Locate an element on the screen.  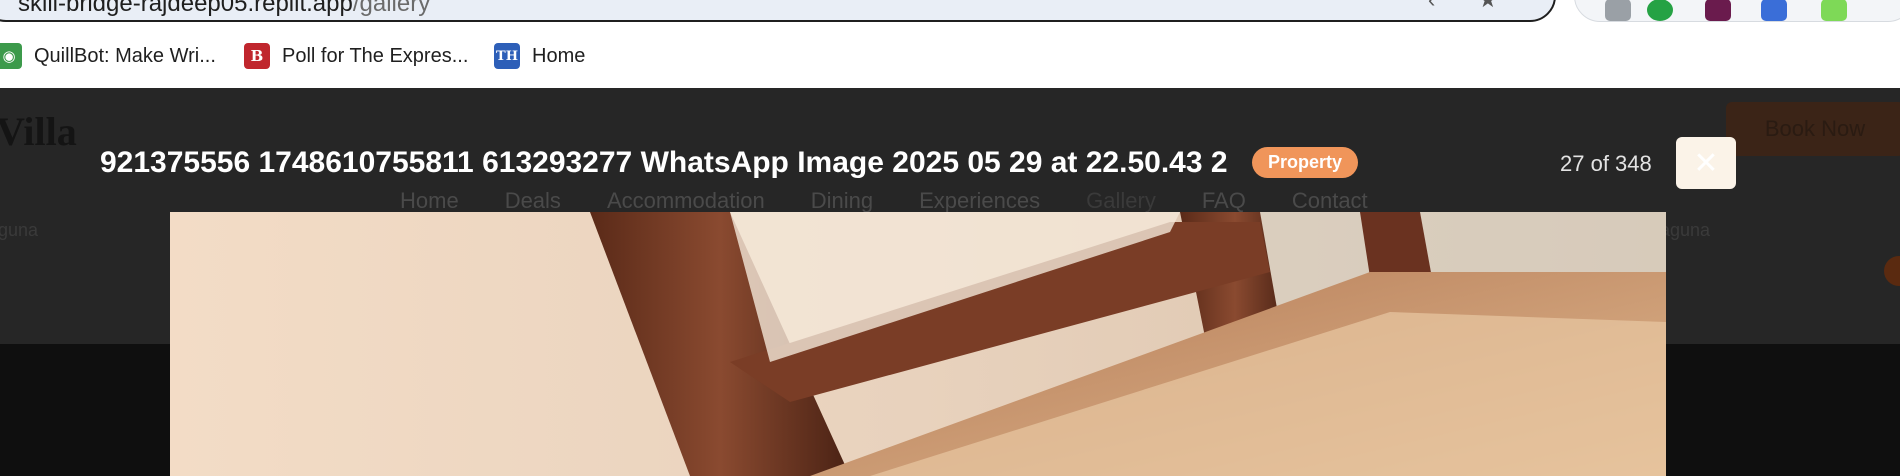
bookmark-home: TH Home is located at coordinates (539, 56).